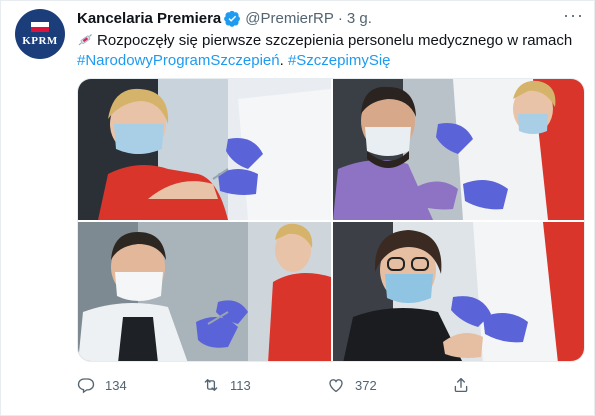 Image resolution: width=595 pixels, height=416 pixels. What do you see at coordinates (339, 60) in the screenshot?
I see `hashtag-link: #SzczepimySię` at bounding box center [339, 60].